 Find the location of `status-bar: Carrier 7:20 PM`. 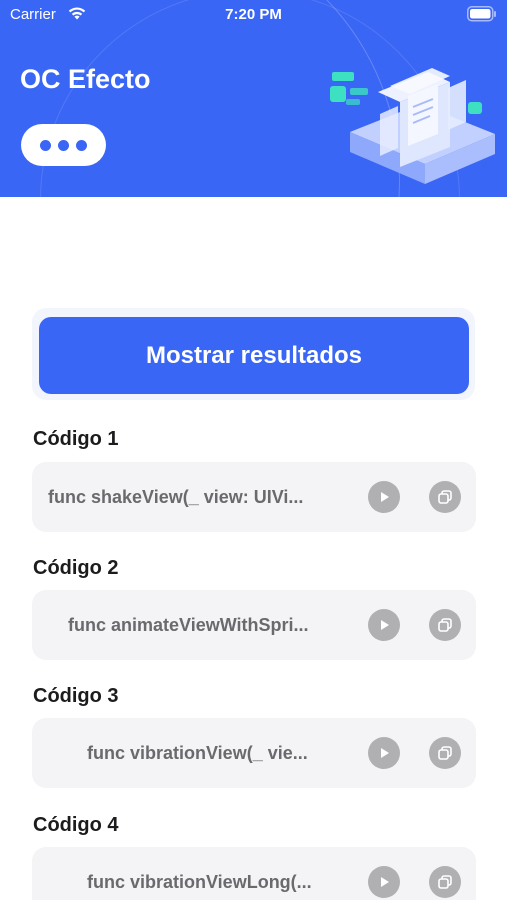

status-bar: Carrier 7:20 PM is located at coordinates (253, 15).